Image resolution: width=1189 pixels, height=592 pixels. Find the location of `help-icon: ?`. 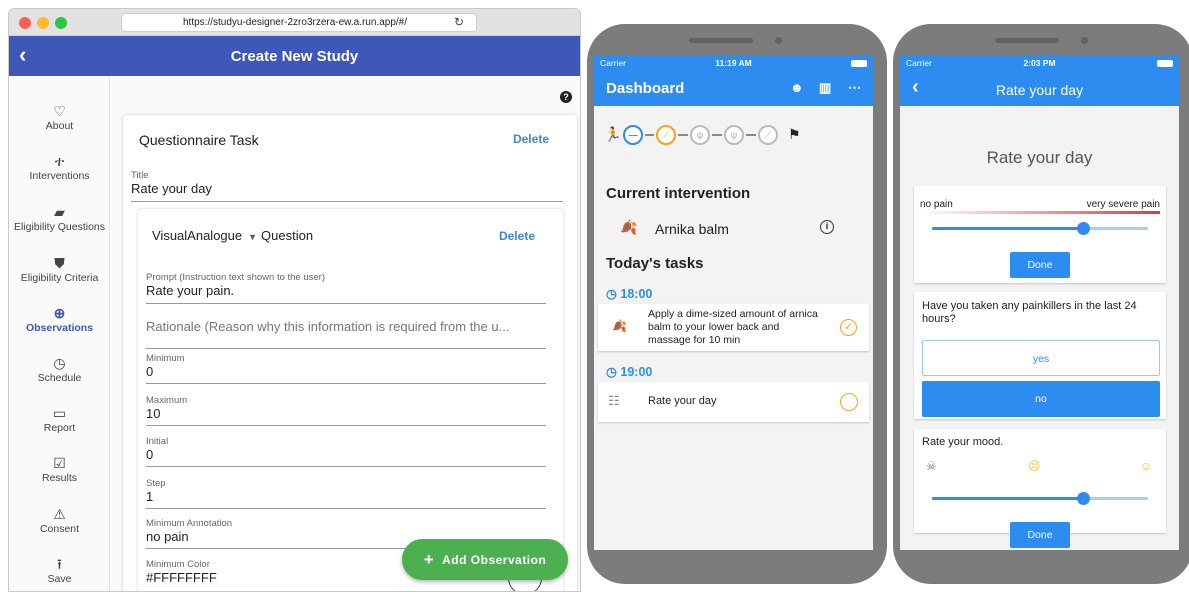

help-icon: ? is located at coordinates (566, 97).